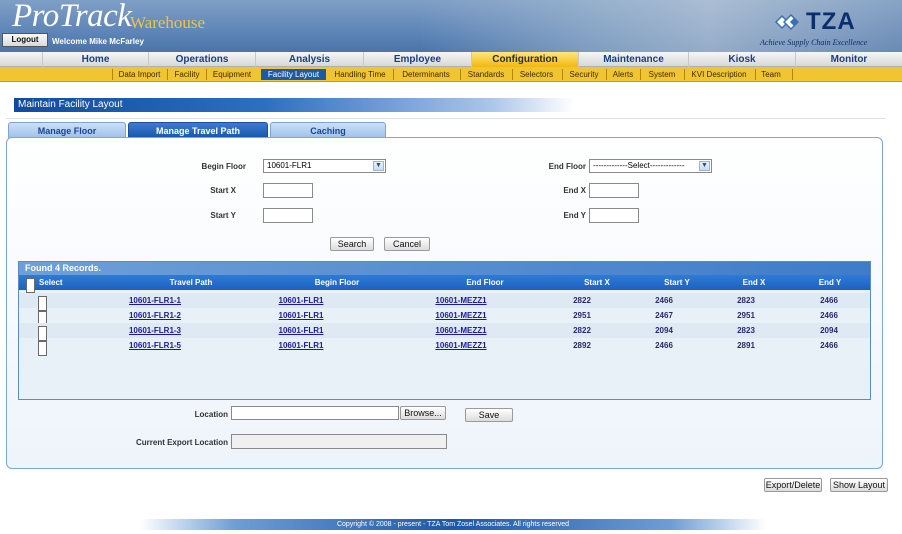 The height and width of the screenshot is (534, 902). What do you see at coordinates (485, 282) in the screenshot?
I see `column-header-end-floor: End Floor` at bounding box center [485, 282].